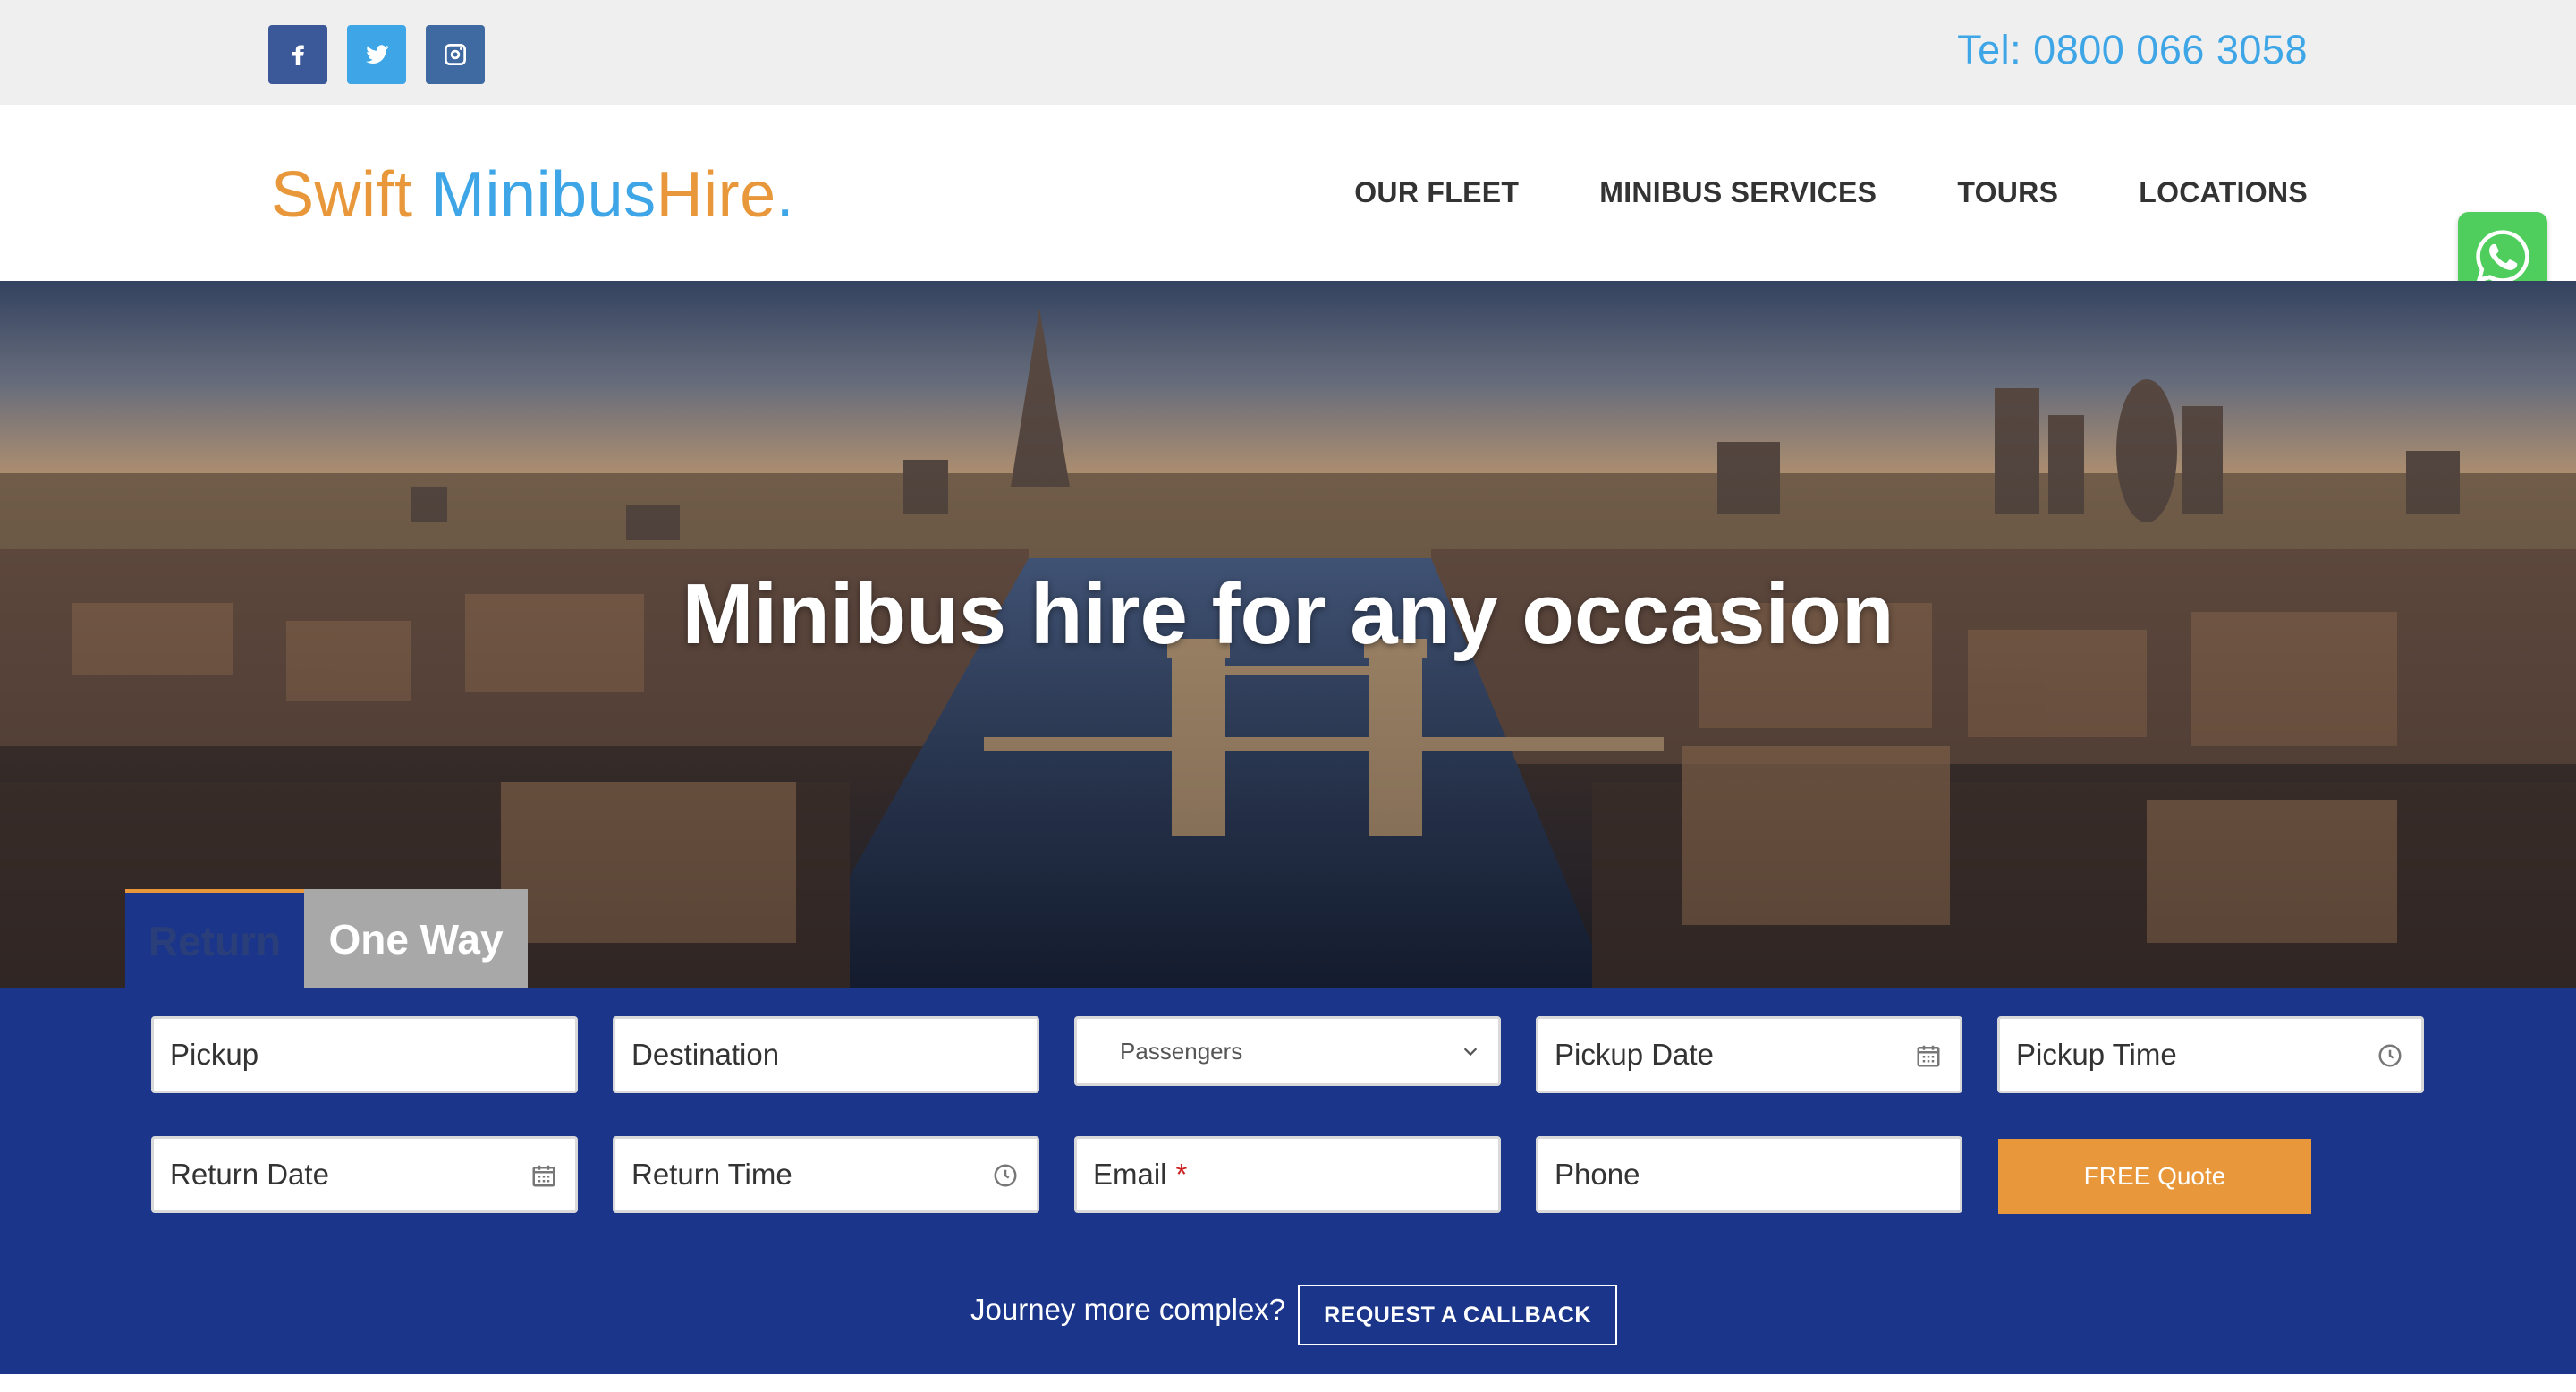 The height and width of the screenshot is (1392, 2576). What do you see at coordinates (711, 1174) in the screenshot?
I see `return-time-placeholder: Return Time` at bounding box center [711, 1174].